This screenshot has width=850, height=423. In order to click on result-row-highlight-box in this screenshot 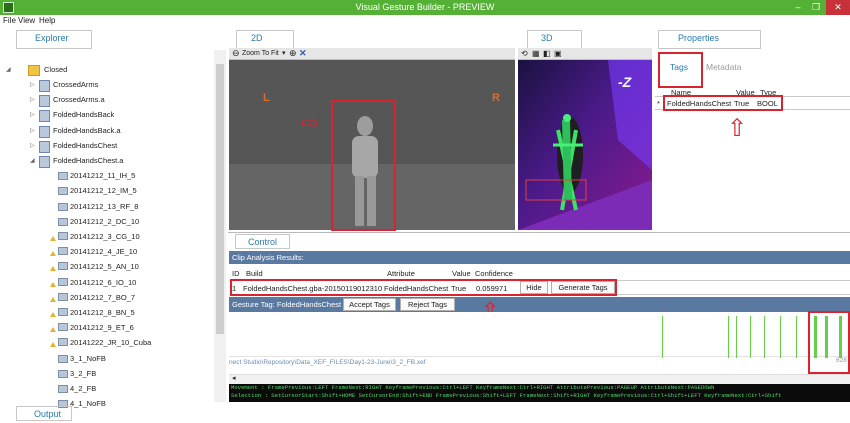, I will do `click(423, 287)`.